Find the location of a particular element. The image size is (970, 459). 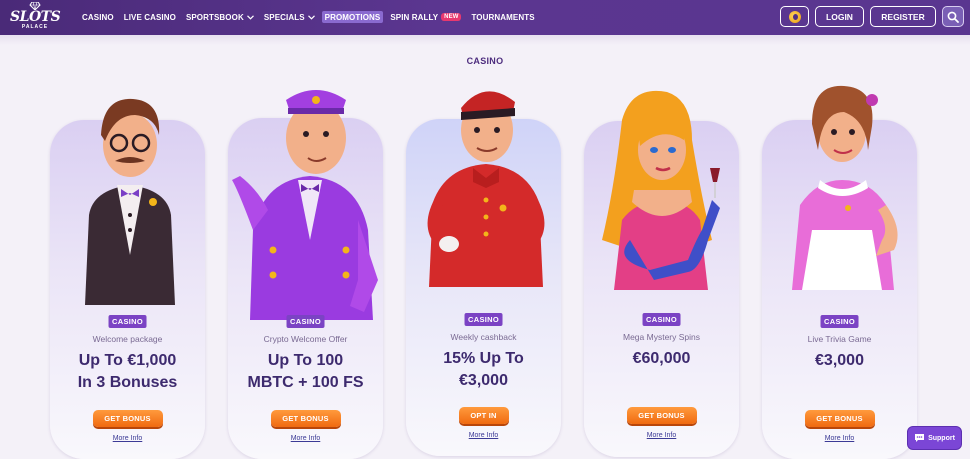

nav-specials: SPECIALS is located at coordinates (289, 17).